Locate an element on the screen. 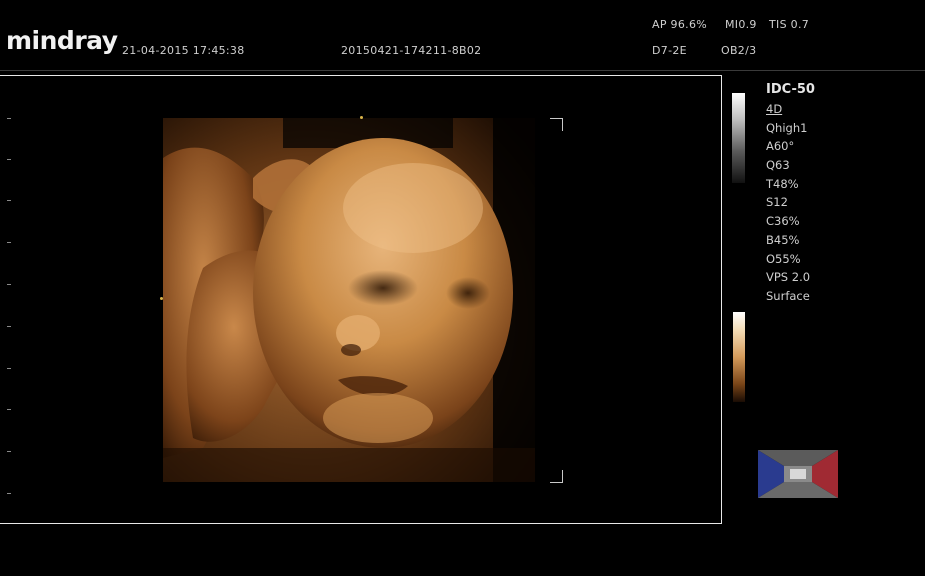  brand-logo: mindray is located at coordinates (62, 40).